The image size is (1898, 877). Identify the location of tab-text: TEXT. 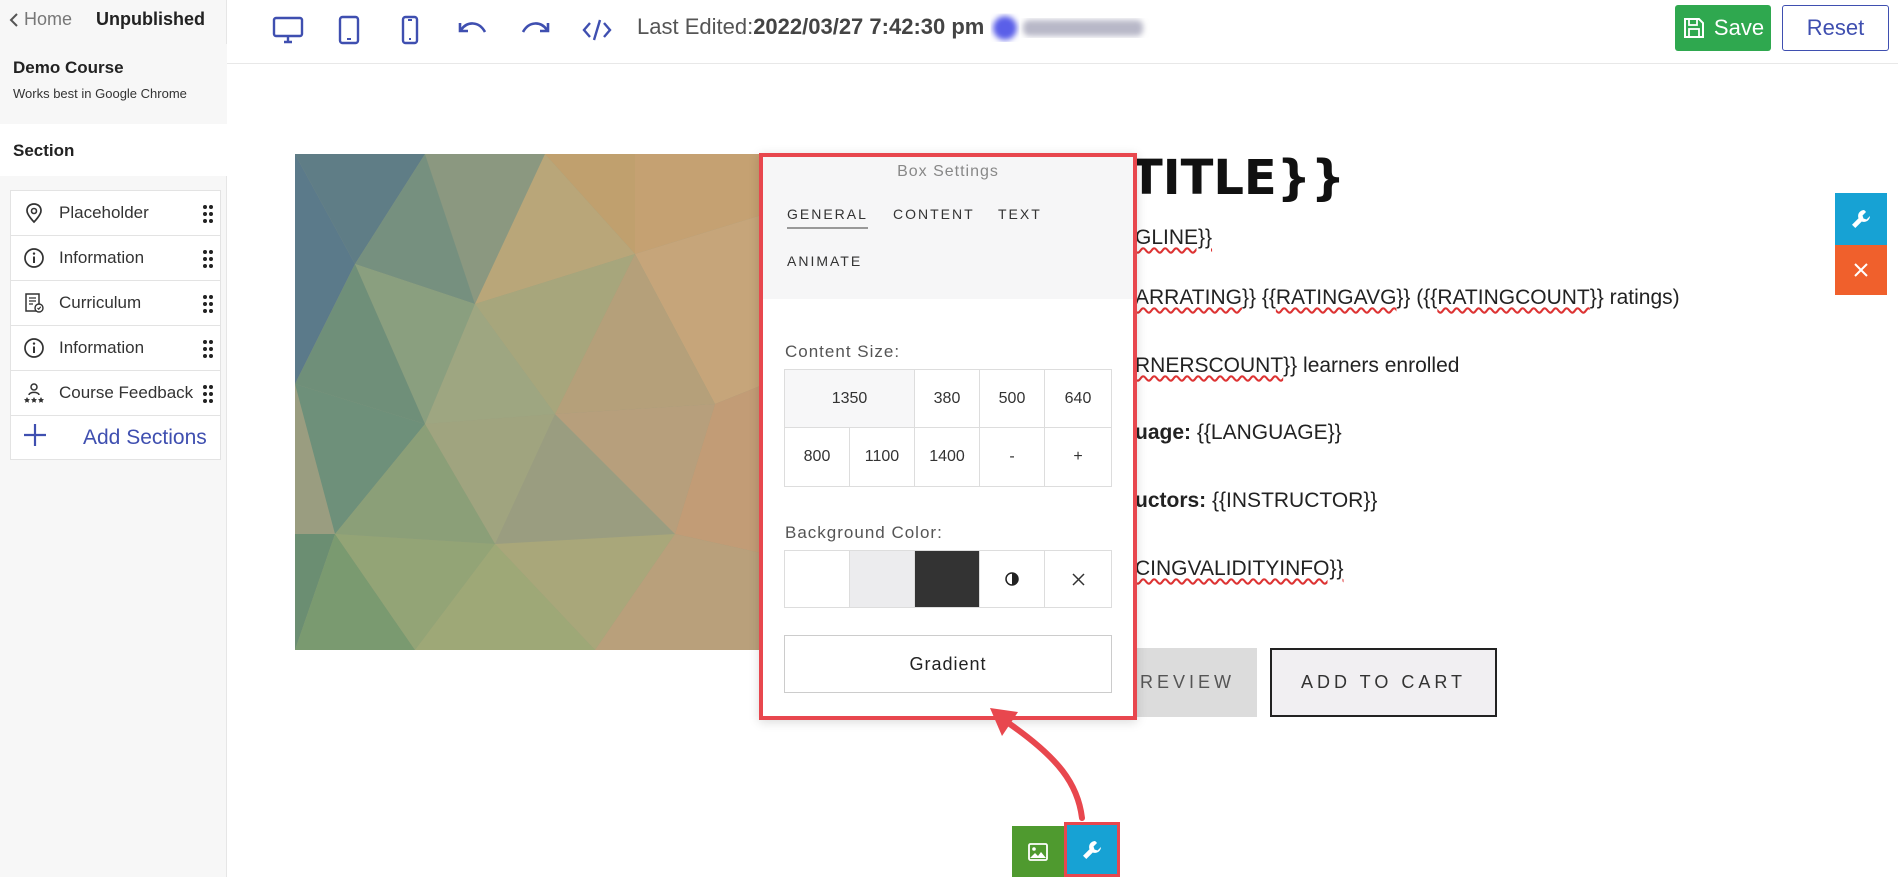
(1020, 214).